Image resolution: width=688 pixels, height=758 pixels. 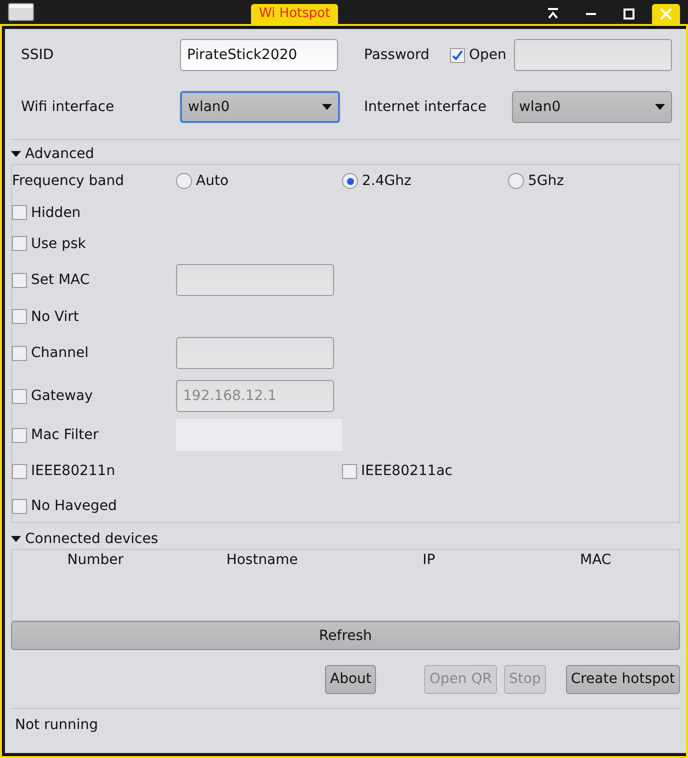 I want to click on status-text: Not running, so click(x=57, y=725).